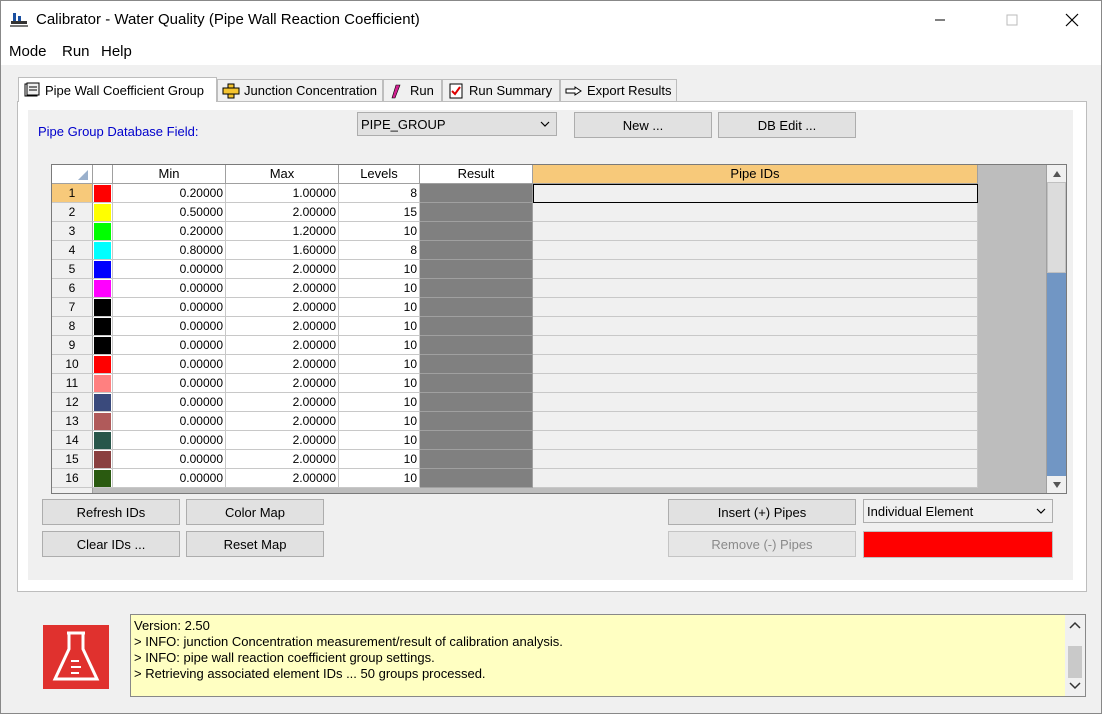  What do you see at coordinates (116, 51) in the screenshot?
I see `menu-help: Help` at bounding box center [116, 51].